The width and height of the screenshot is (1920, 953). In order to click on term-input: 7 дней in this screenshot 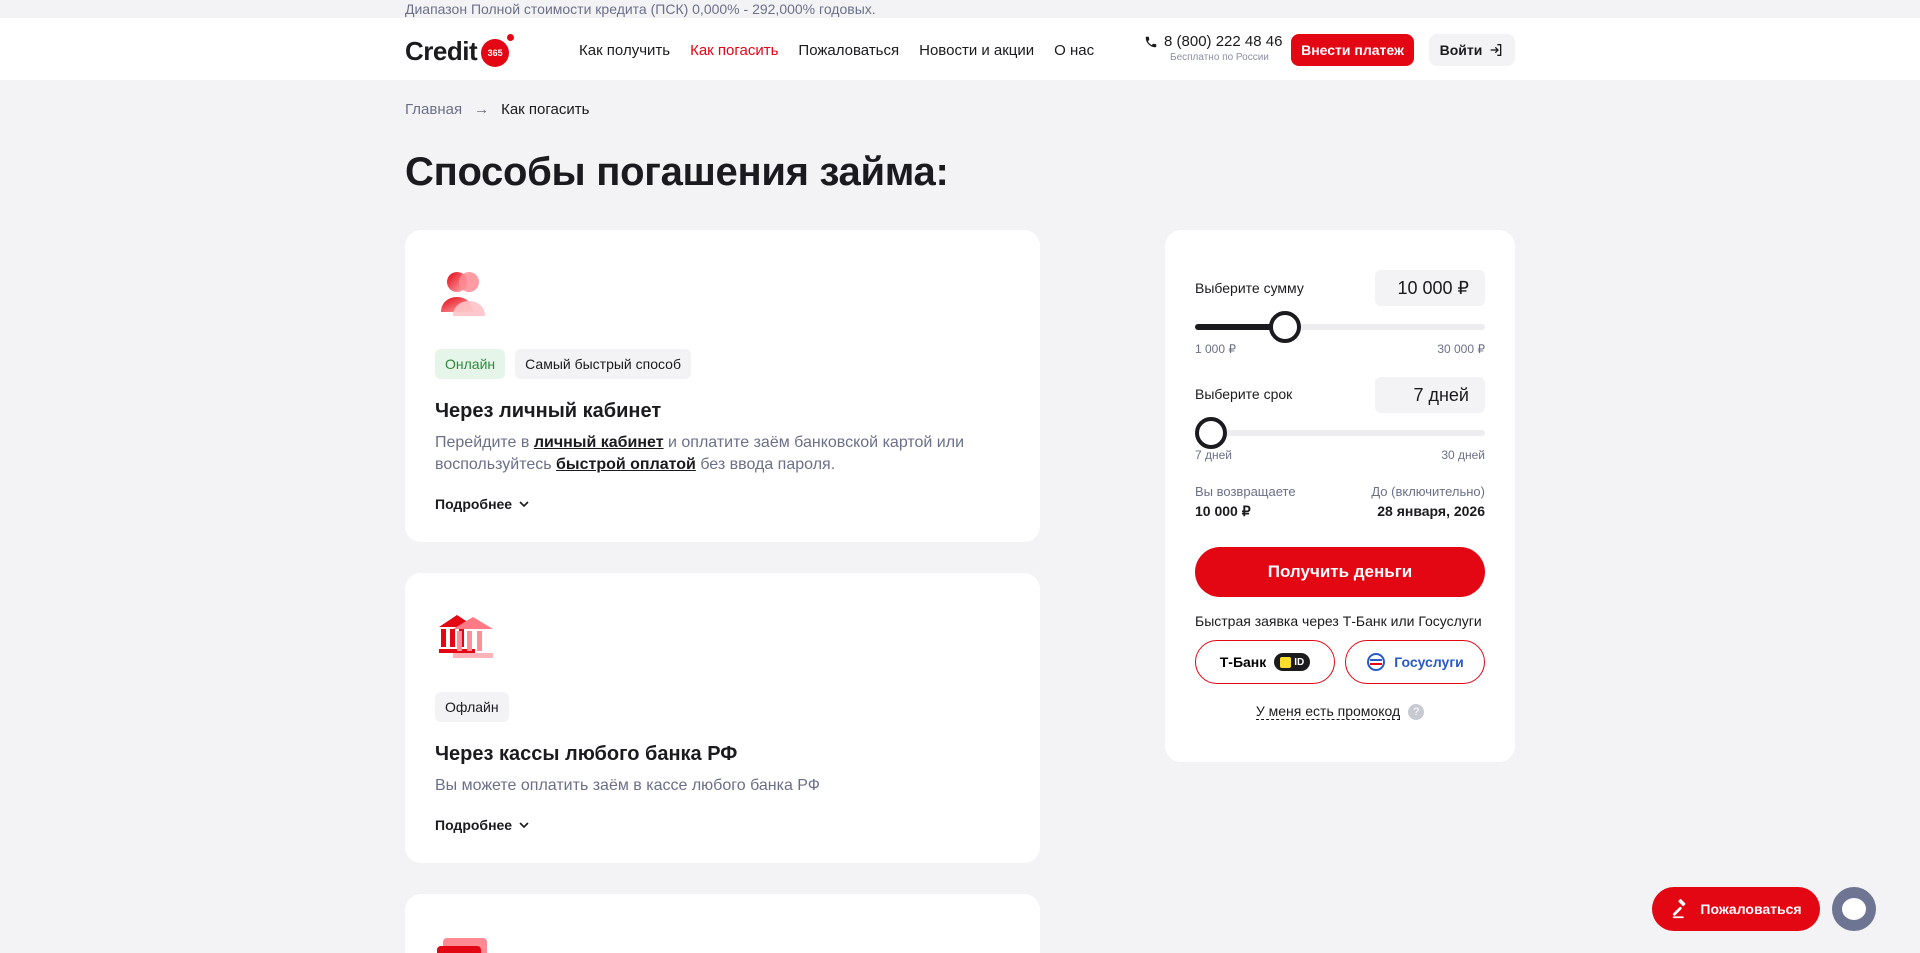, I will do `click(1430, 395)`.